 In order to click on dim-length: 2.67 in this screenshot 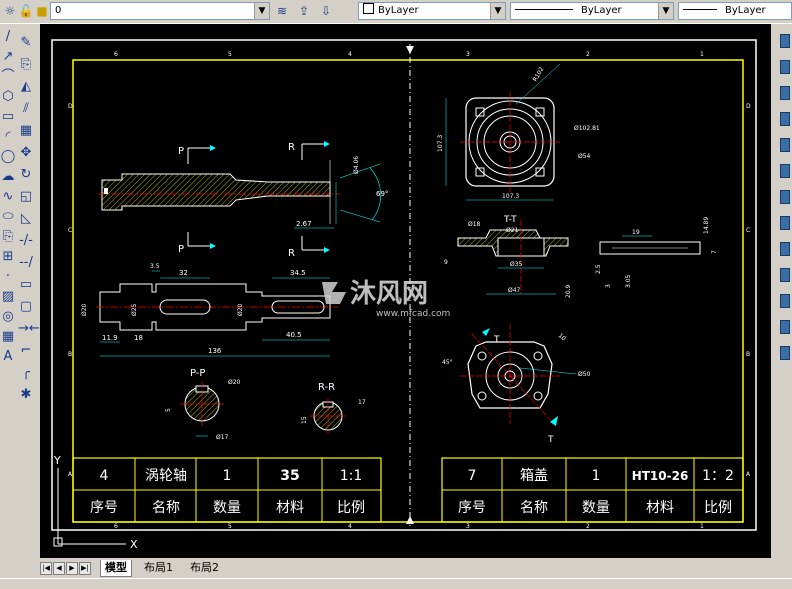, I will do `click(304, 224)`.